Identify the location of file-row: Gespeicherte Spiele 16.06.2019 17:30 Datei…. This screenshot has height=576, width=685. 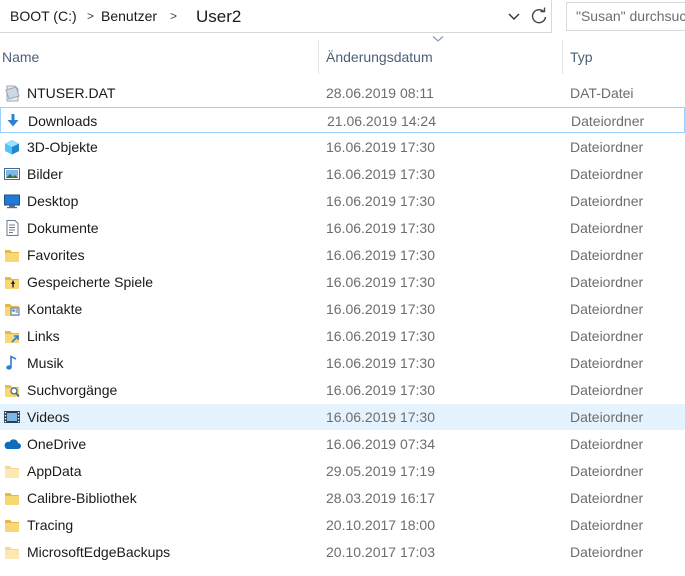
(342, 282).